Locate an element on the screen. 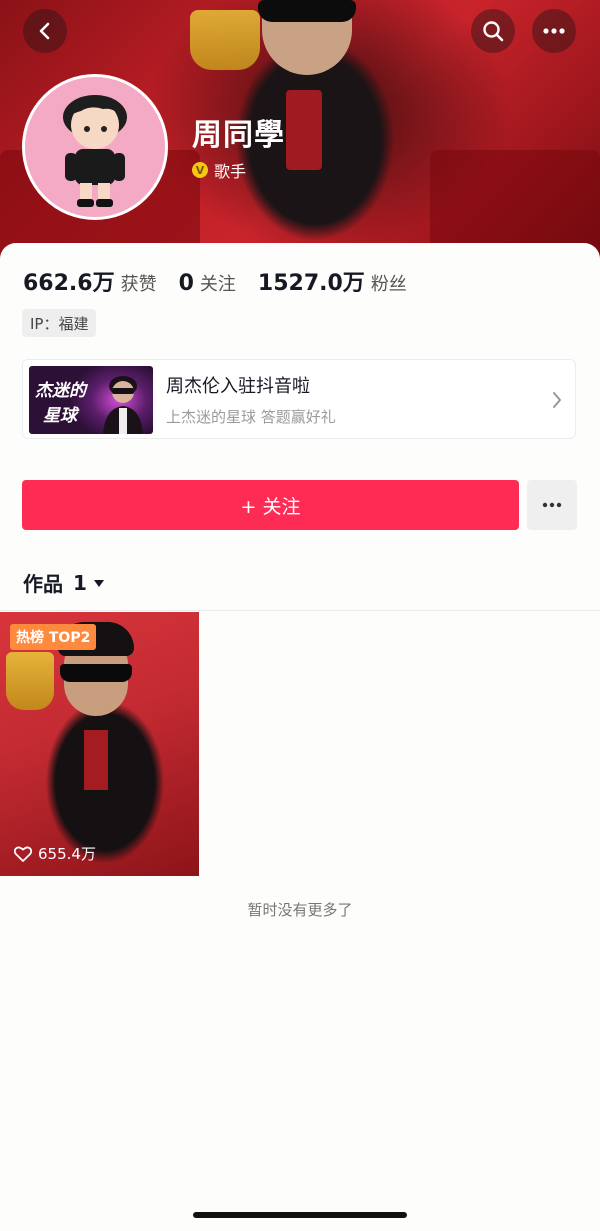  verified-row: V 歌手 is located at coordinates (219, 170).